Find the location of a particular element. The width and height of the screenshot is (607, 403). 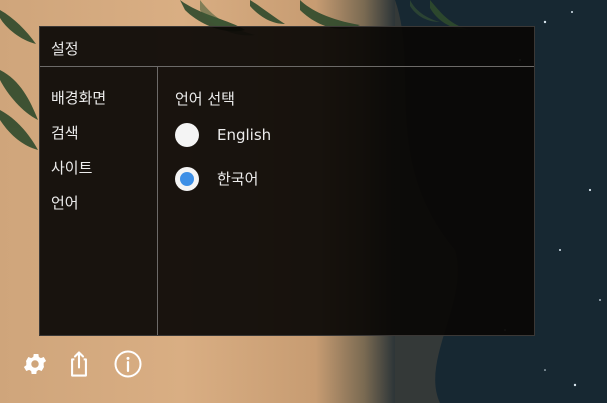

sidebar-item-search: 검색 is located at coordinates (98, 140).